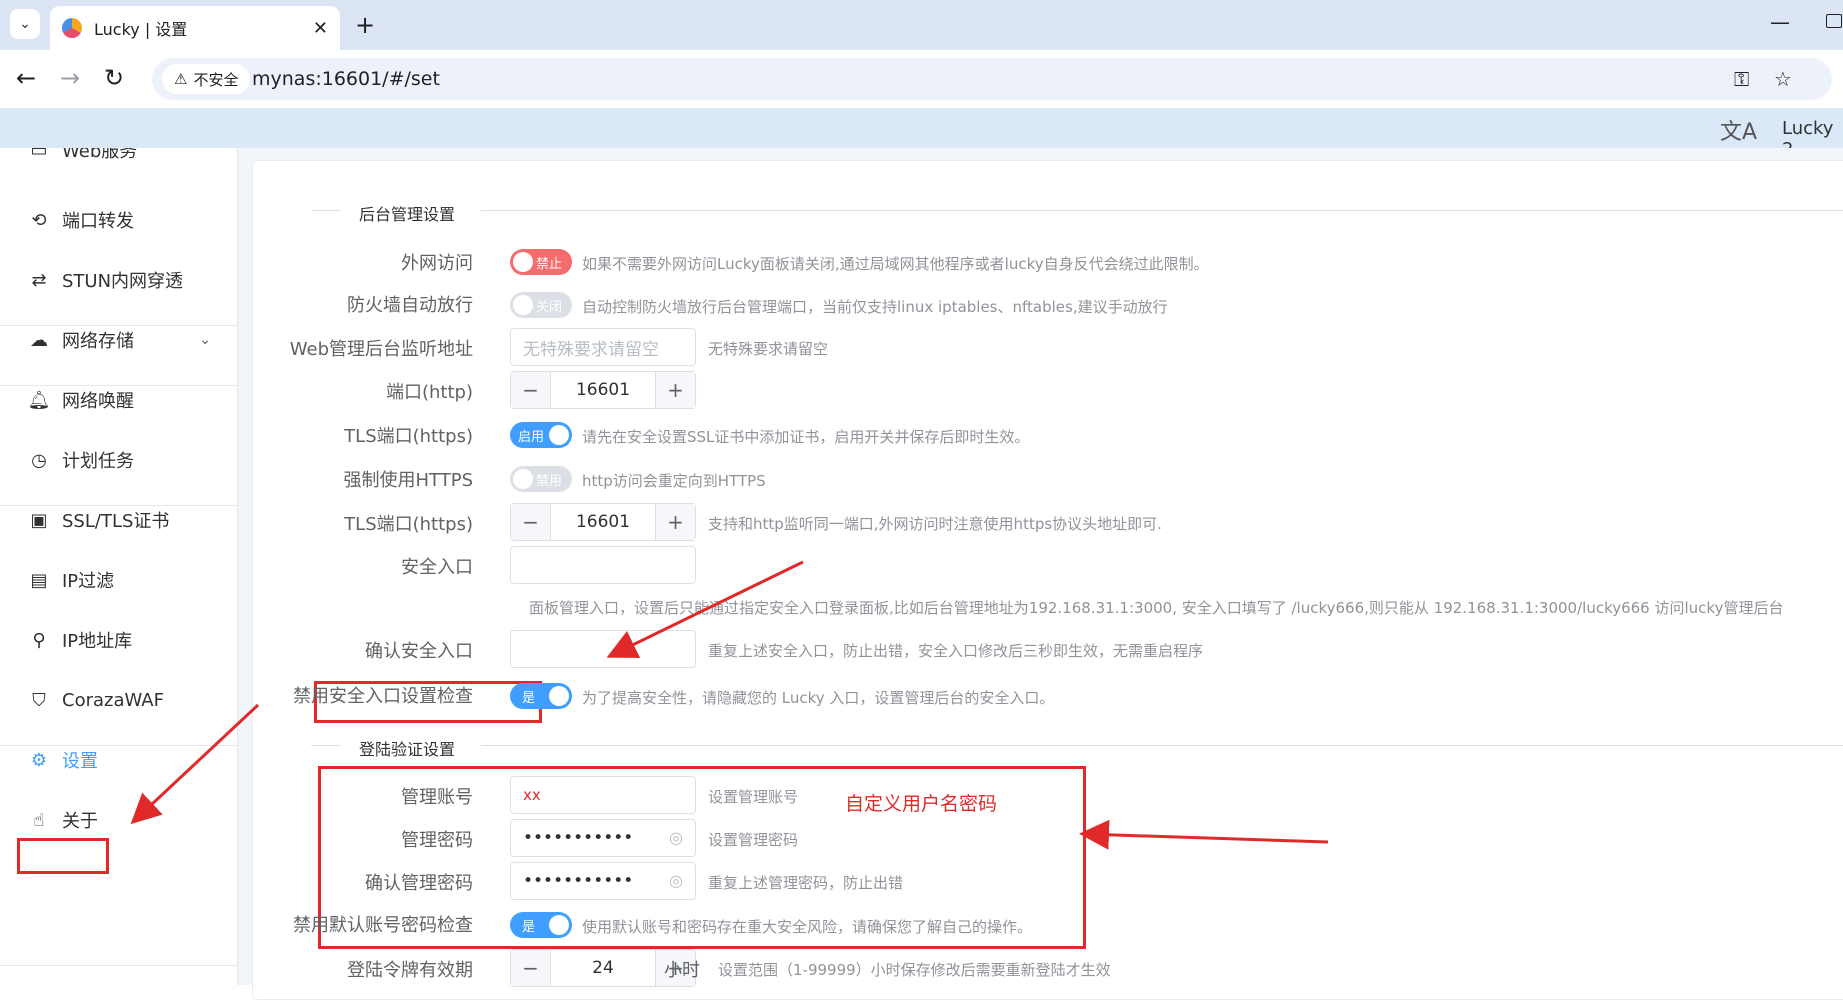 This screenshot has height=1000, width=1843. Describe the element at coordinates (98, 341) in the screenshot. I see `sidebar-item-label: 网络存储` at that location.